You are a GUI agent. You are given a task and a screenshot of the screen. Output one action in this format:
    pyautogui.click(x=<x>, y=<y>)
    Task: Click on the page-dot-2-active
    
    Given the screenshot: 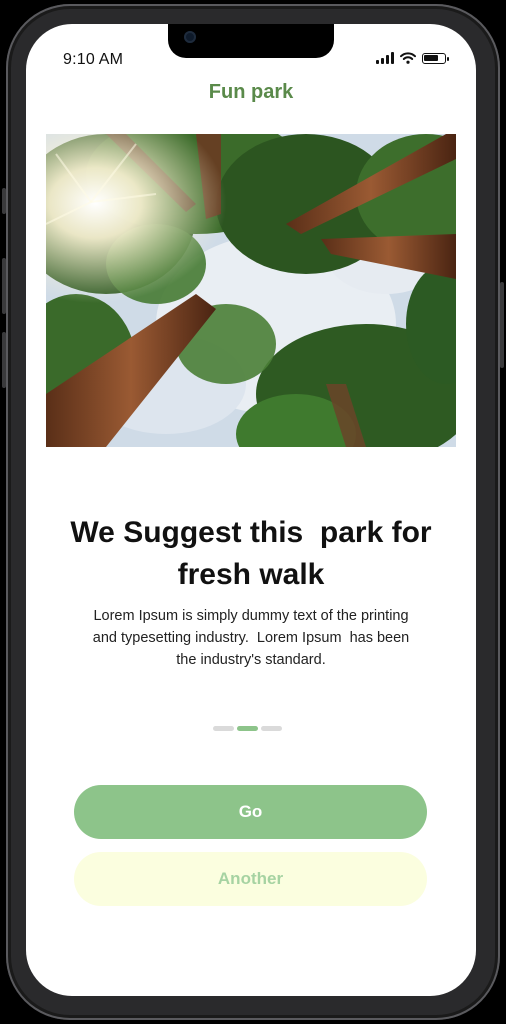 What is the action you would take?
    pyautogui.click(x=247, y=728)
    